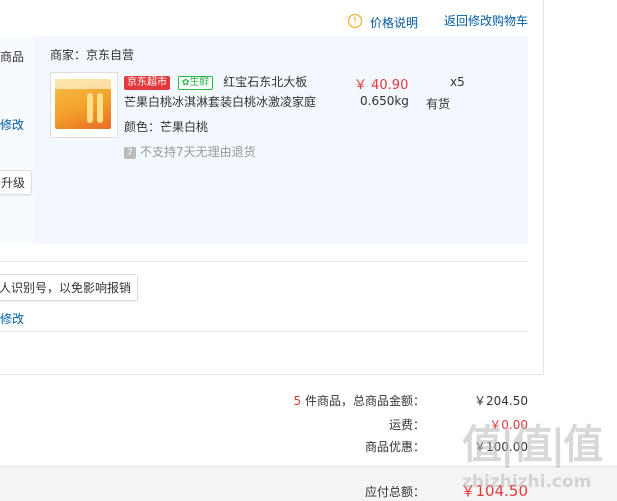  I want to click on weight: 0.650kg, so click(384, 101).